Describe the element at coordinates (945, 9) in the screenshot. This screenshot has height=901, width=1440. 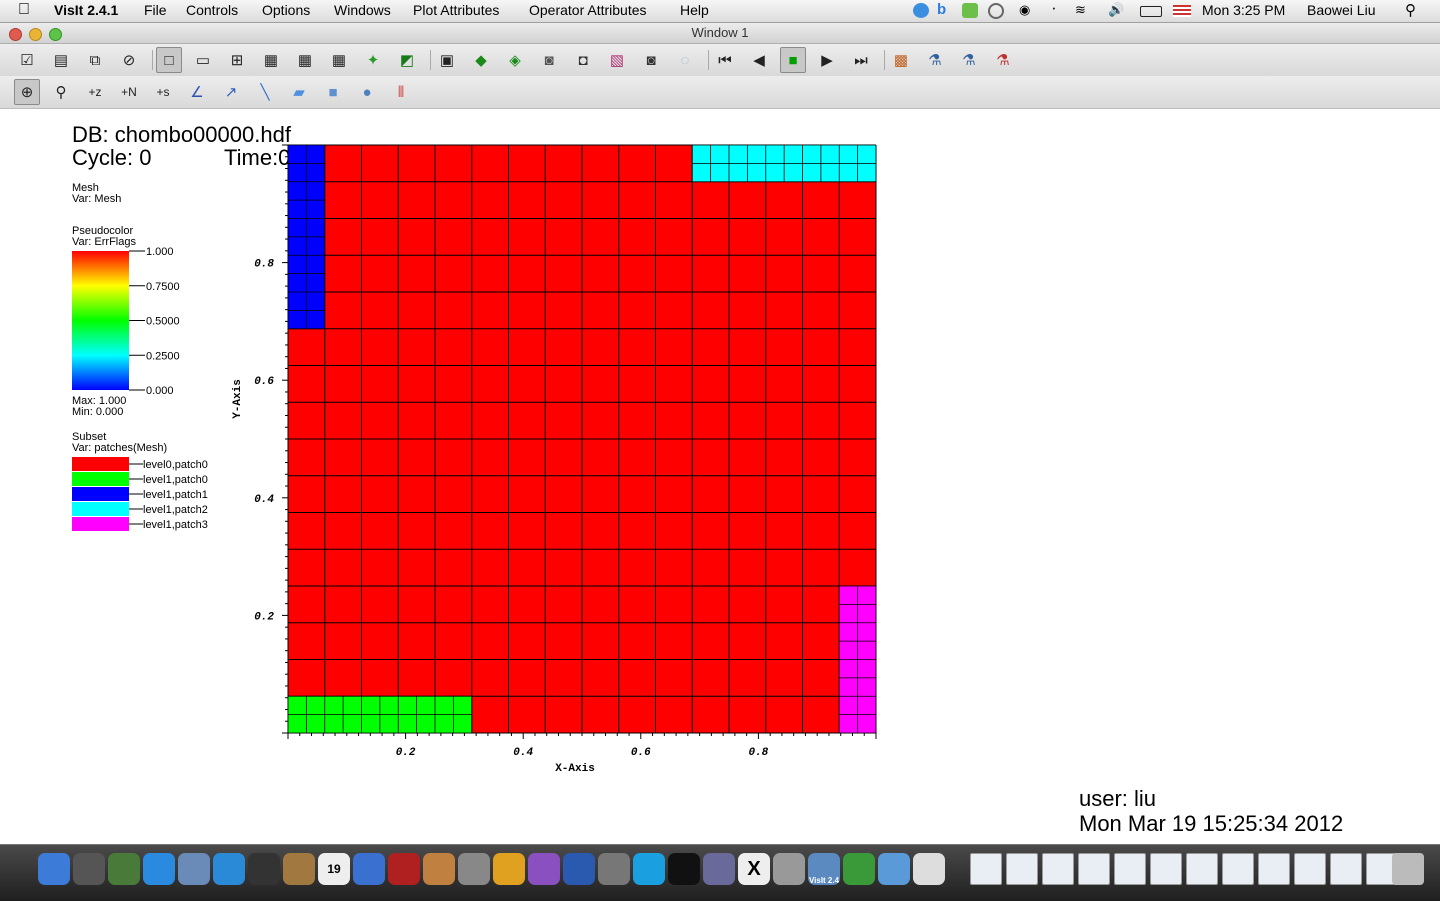
I see `b-icon: b` at that location.